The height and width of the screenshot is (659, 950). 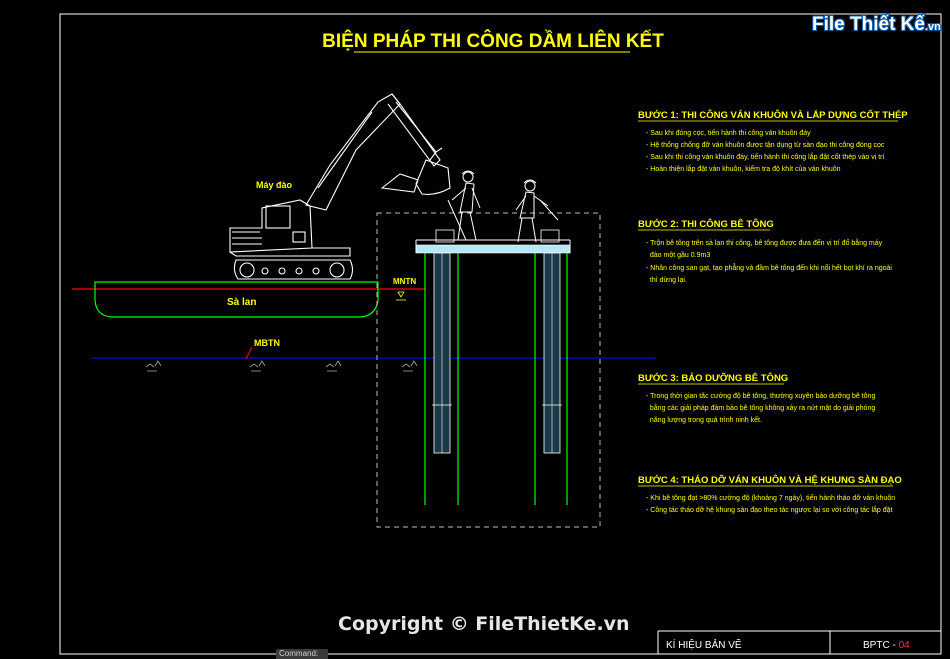 I want to click on titleblock-label: KÍ HIỆU BẢN VẼ, so click(x=704, y=644).